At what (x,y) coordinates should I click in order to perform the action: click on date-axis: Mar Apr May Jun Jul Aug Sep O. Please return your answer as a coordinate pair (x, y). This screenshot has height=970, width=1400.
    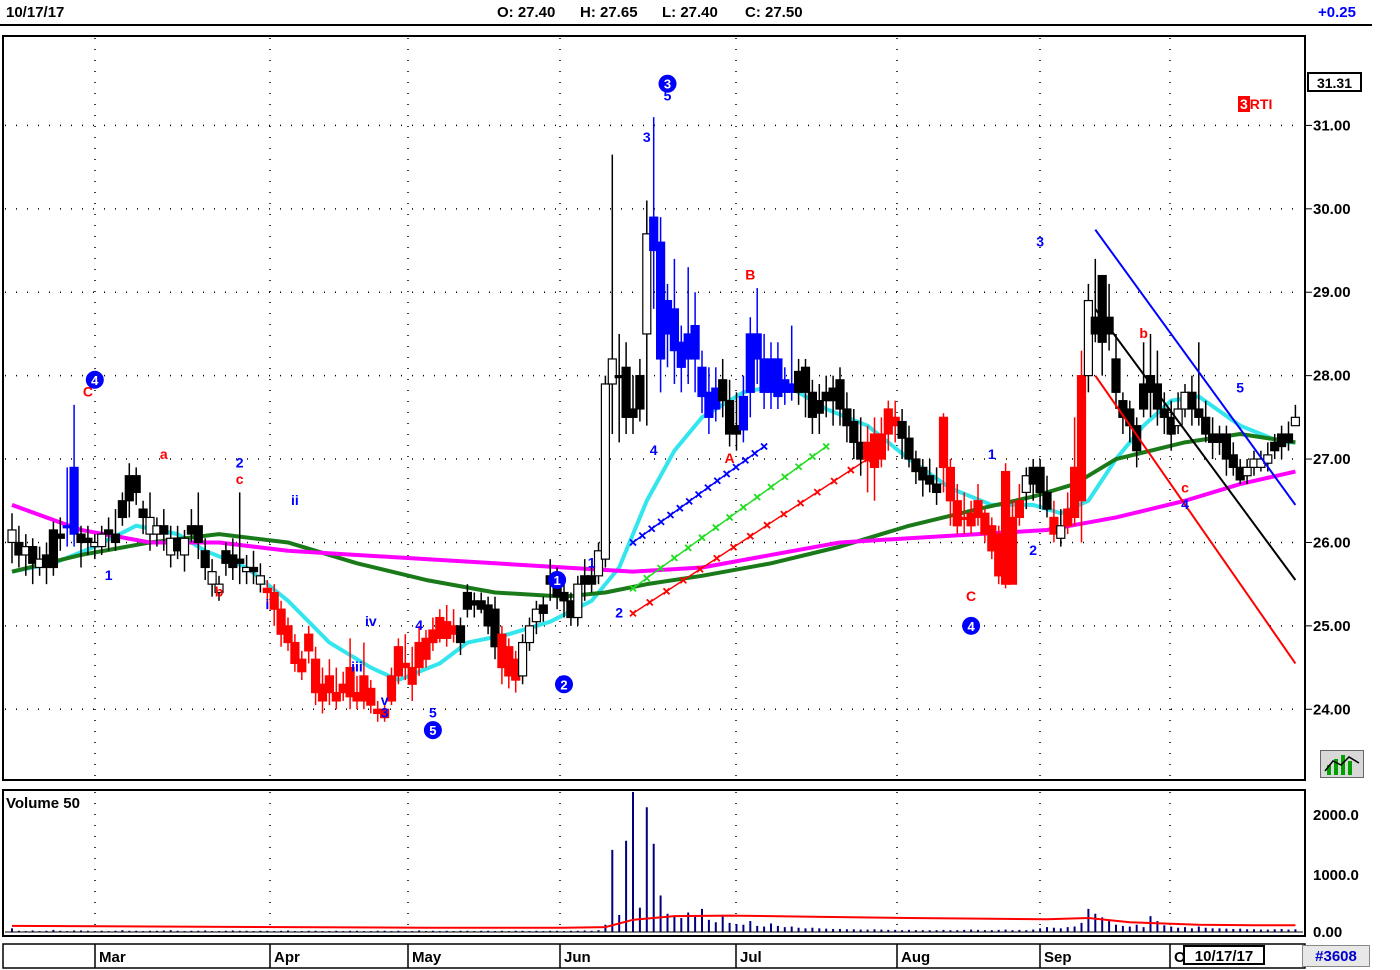
    Looking at the image, I should click on (640, 956).